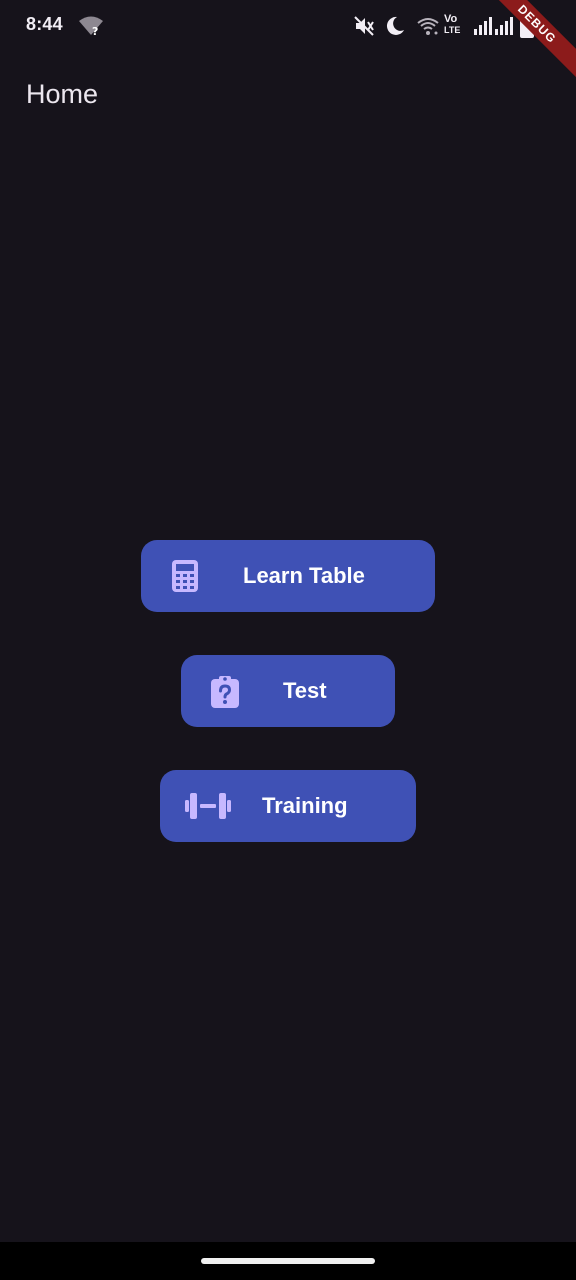 The image size is (576, 1280). I want to click on volte-icon: Vo LTE, so click(457, 26).